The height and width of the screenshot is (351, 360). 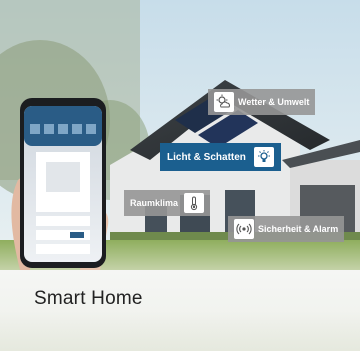 I want to click on label-weather: Wetter & Umwelt, so click(x=262, y=102).